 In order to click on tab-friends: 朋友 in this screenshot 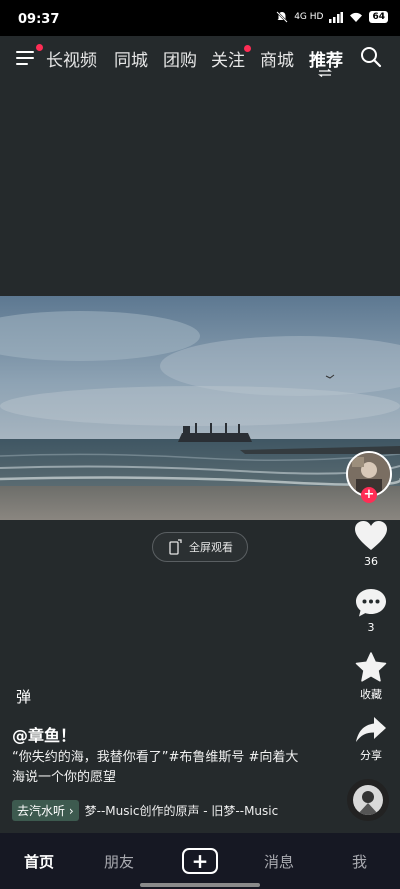, I will do `click(119, 861)`.